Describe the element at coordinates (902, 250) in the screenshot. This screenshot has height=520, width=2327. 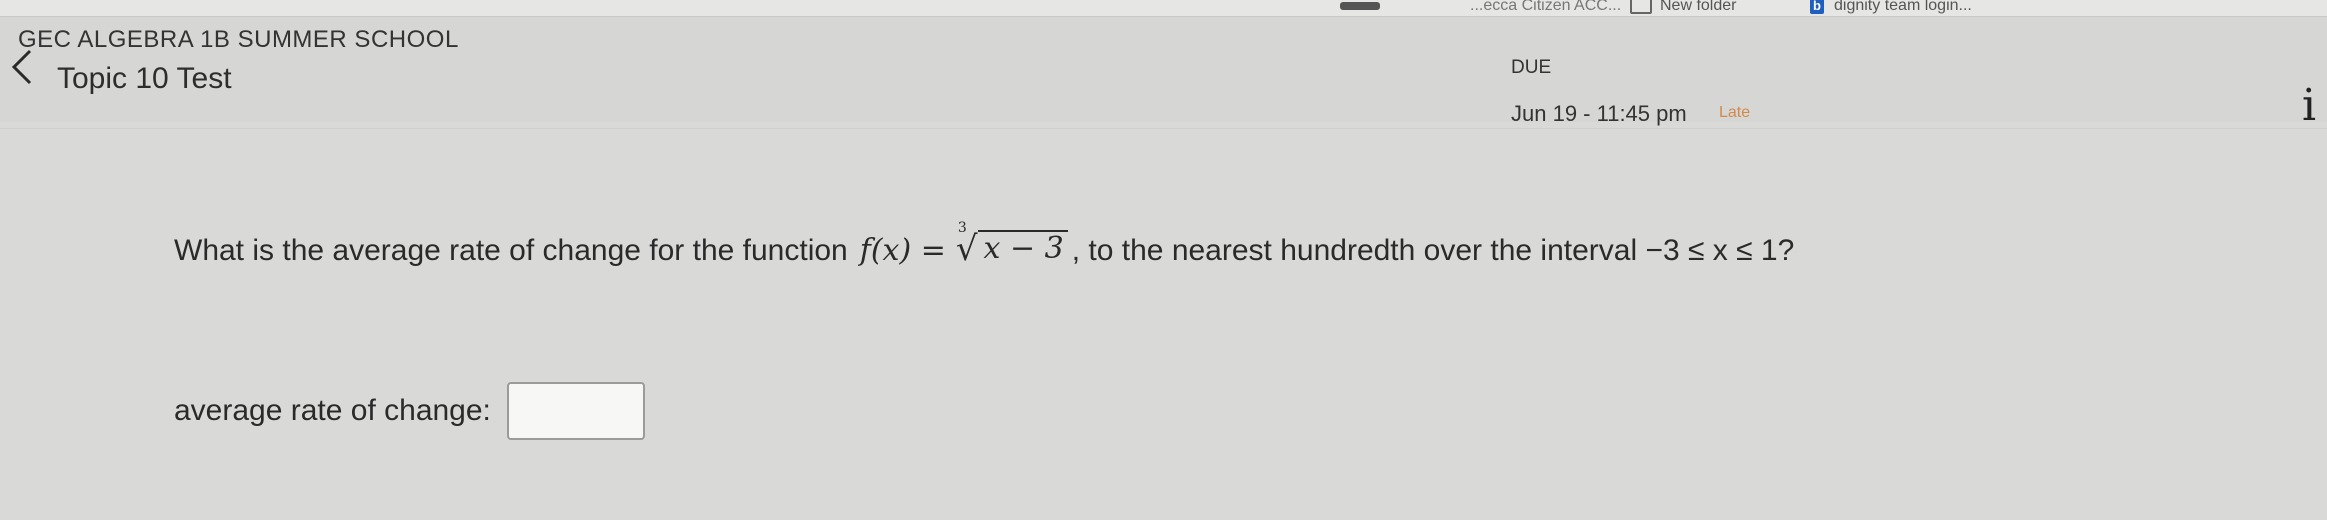
I see `question-function: f(x) =` at that location.